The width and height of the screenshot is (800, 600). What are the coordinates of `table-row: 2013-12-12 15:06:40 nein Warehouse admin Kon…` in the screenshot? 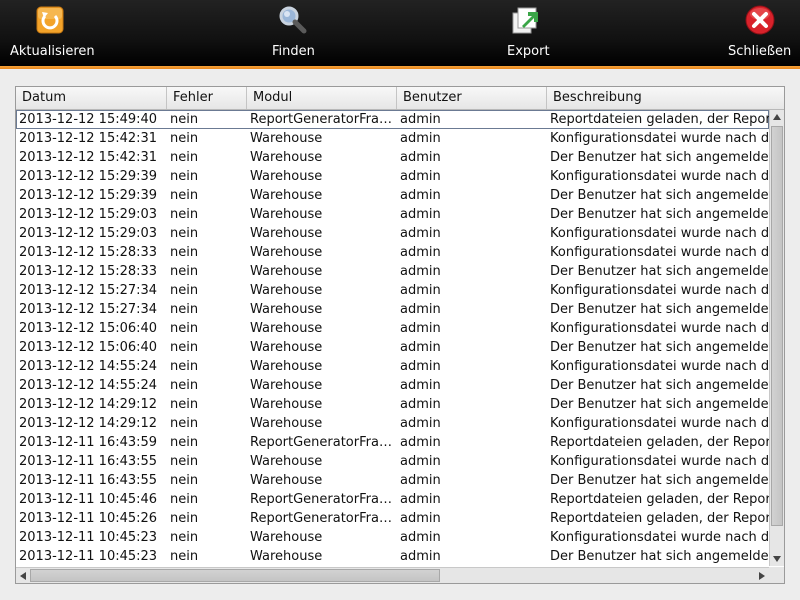 It's located at (392, 328).